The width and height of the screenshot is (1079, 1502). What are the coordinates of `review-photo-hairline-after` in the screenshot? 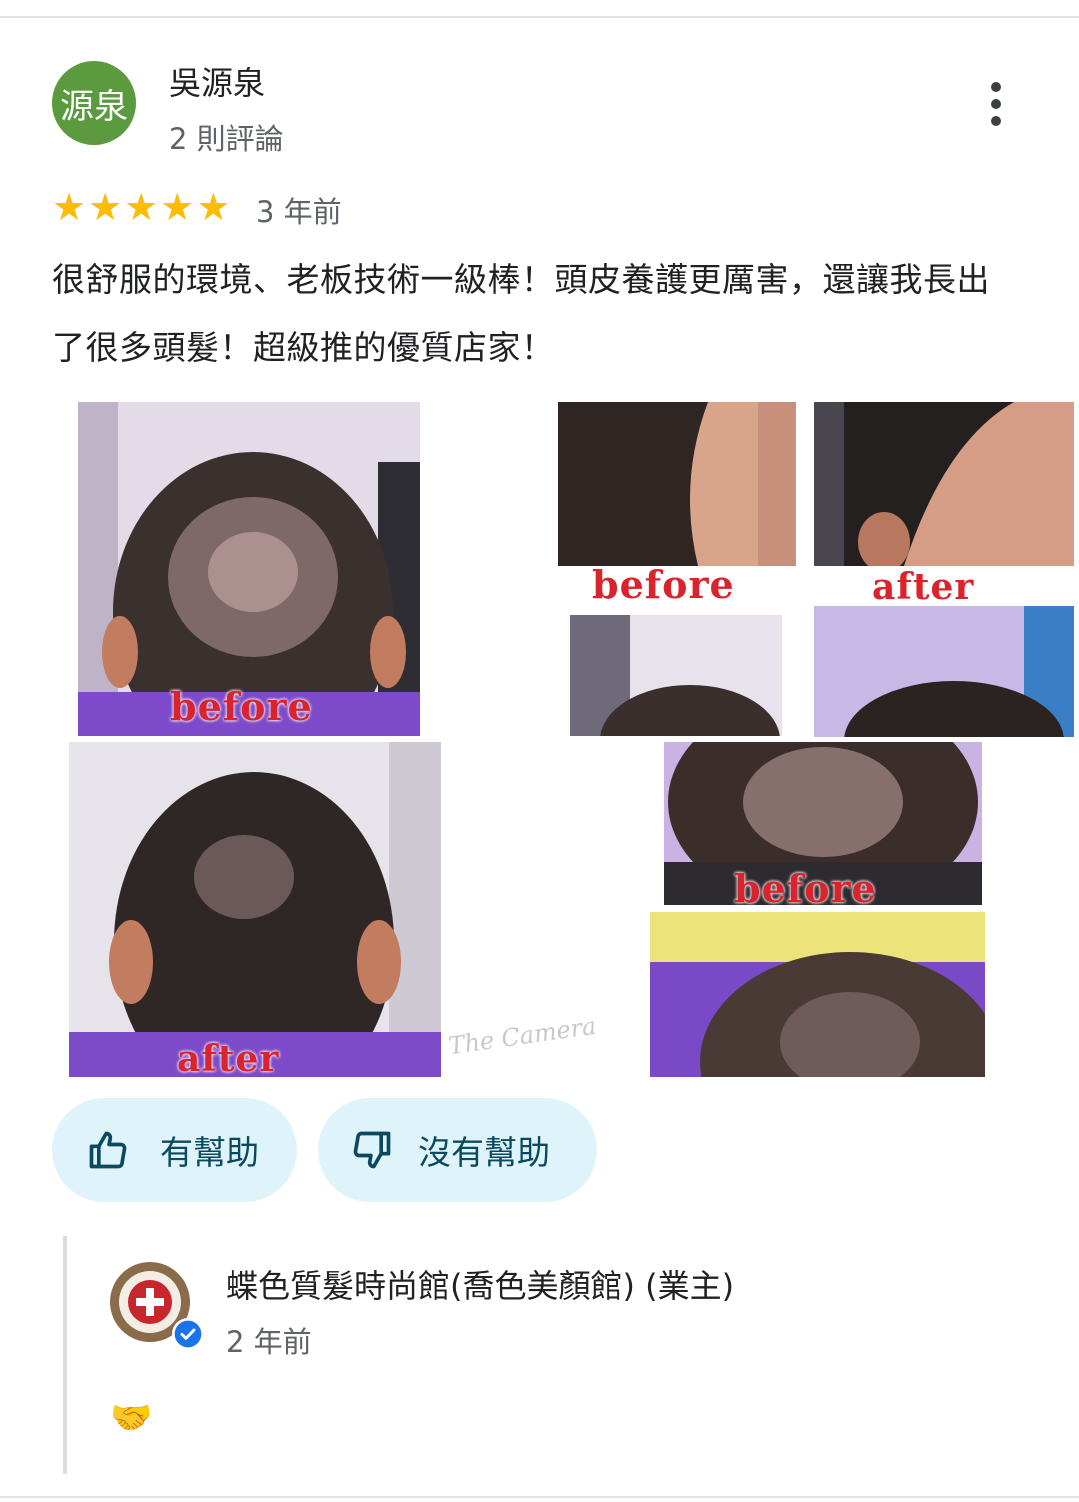 It's located at (944, 671).